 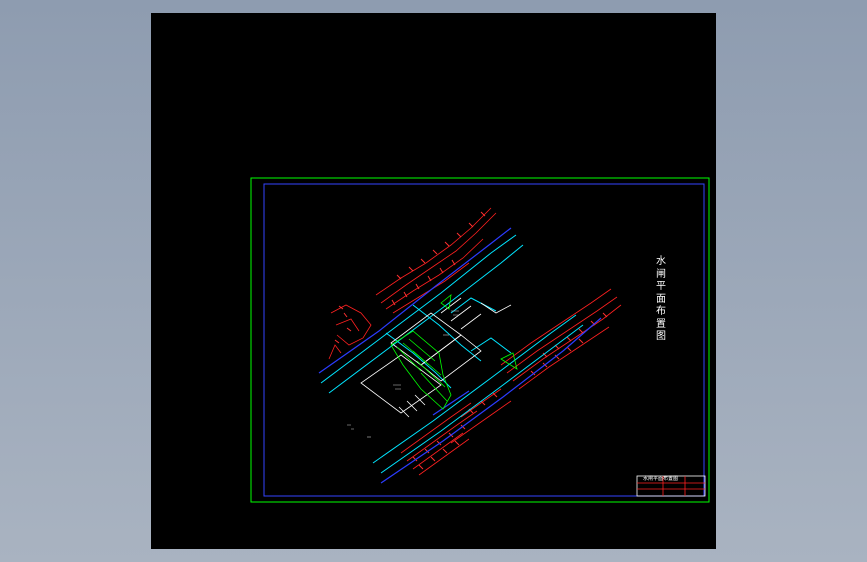 What do you see at coordinates (536, 366) in the screenshot?
I see `terrain-right` at bounding box center [536, 366].